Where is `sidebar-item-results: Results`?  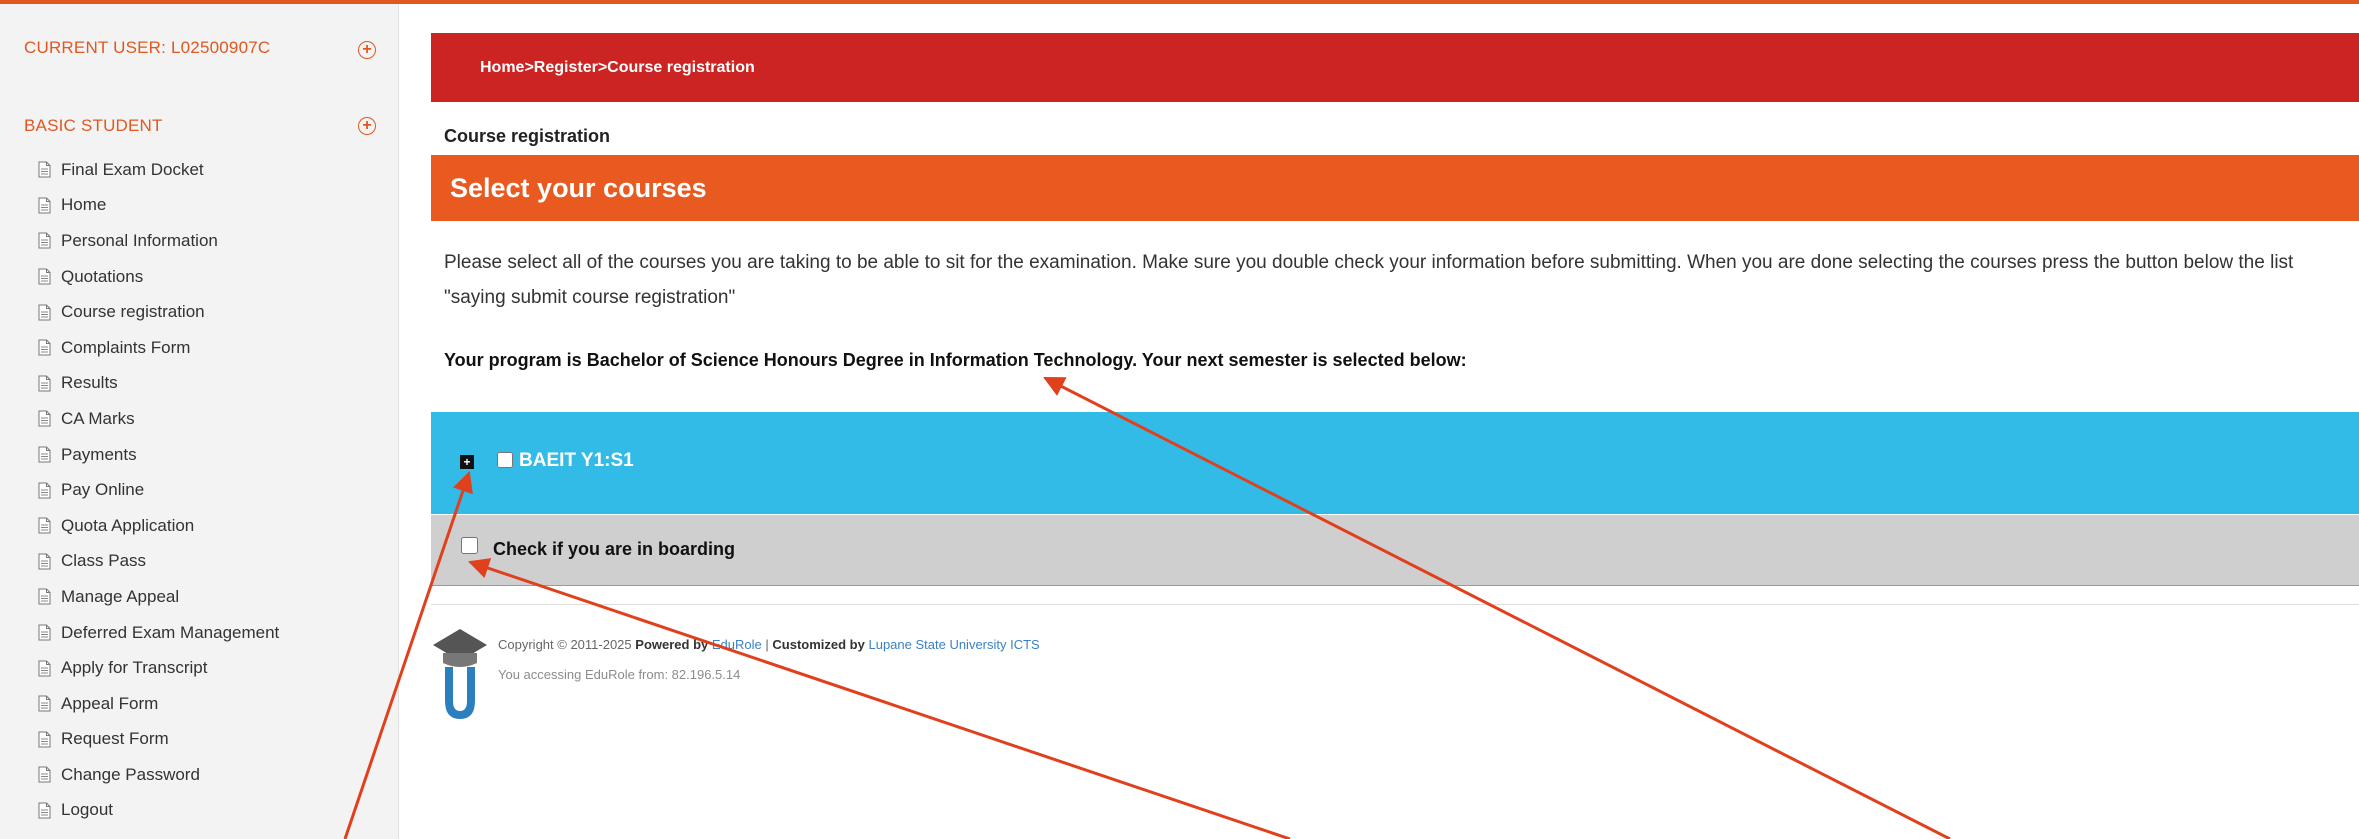 sidebar-item-results: Results is located at coordinates (208, 384).